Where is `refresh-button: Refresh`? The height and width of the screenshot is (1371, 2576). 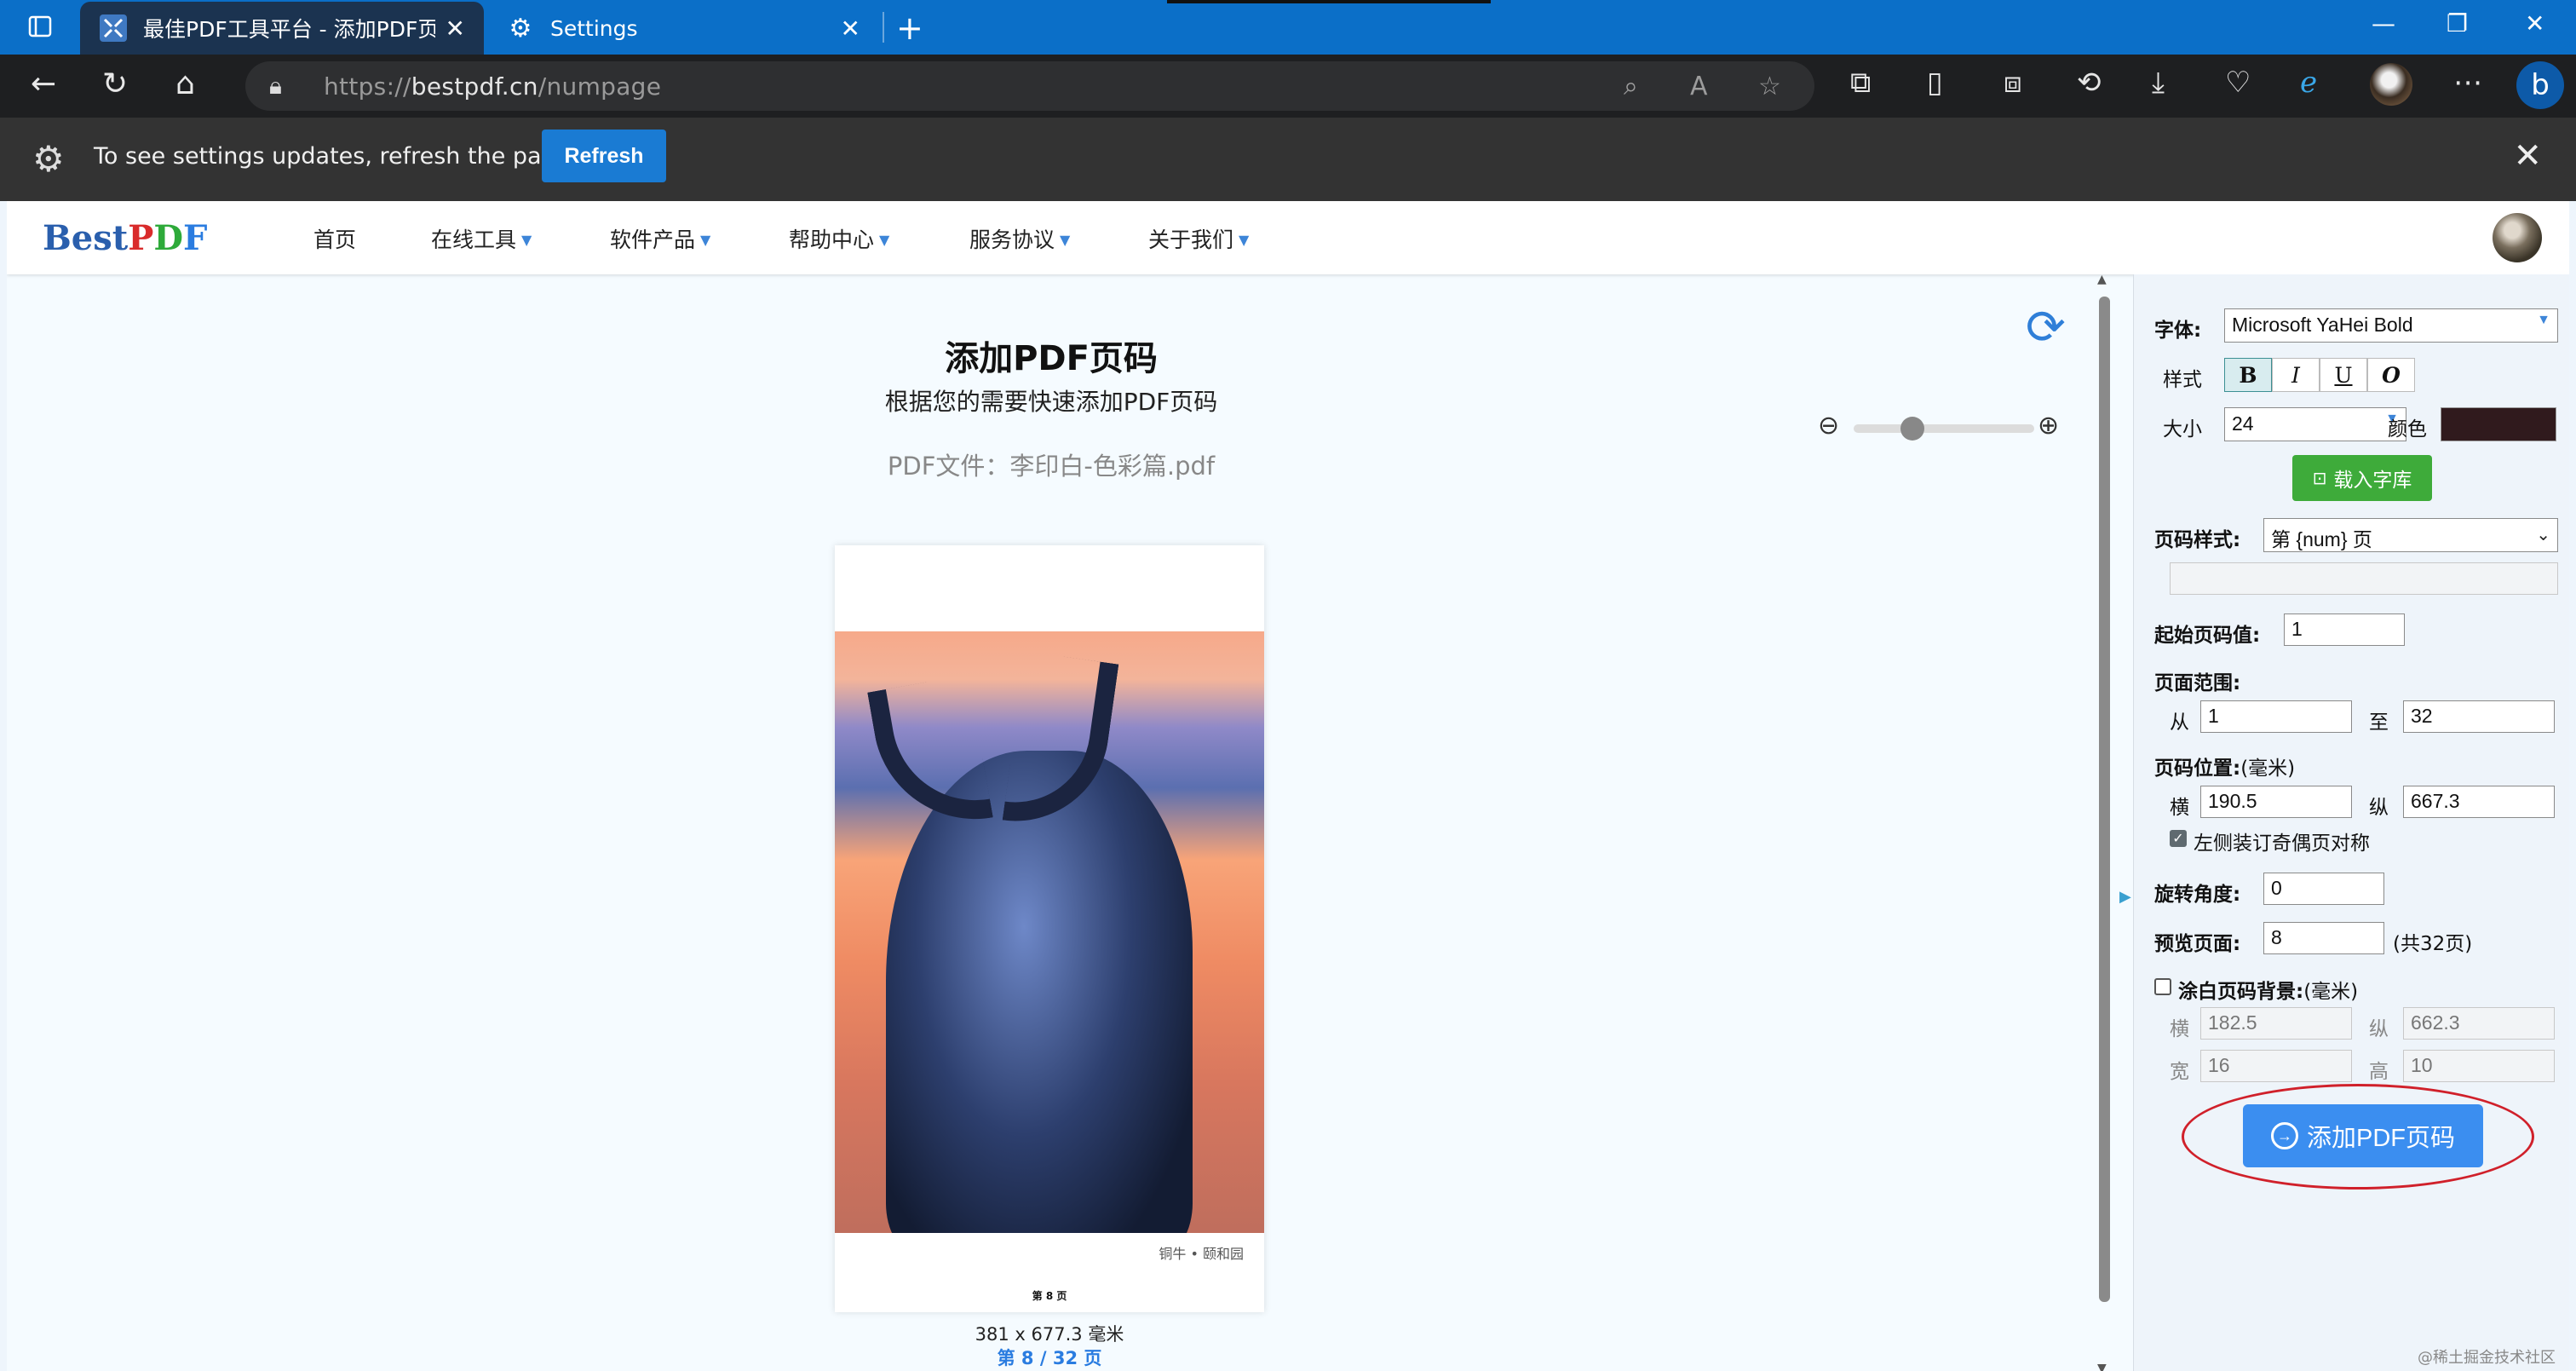 refresh-button: Refresh is located at coordinates (604, 156).